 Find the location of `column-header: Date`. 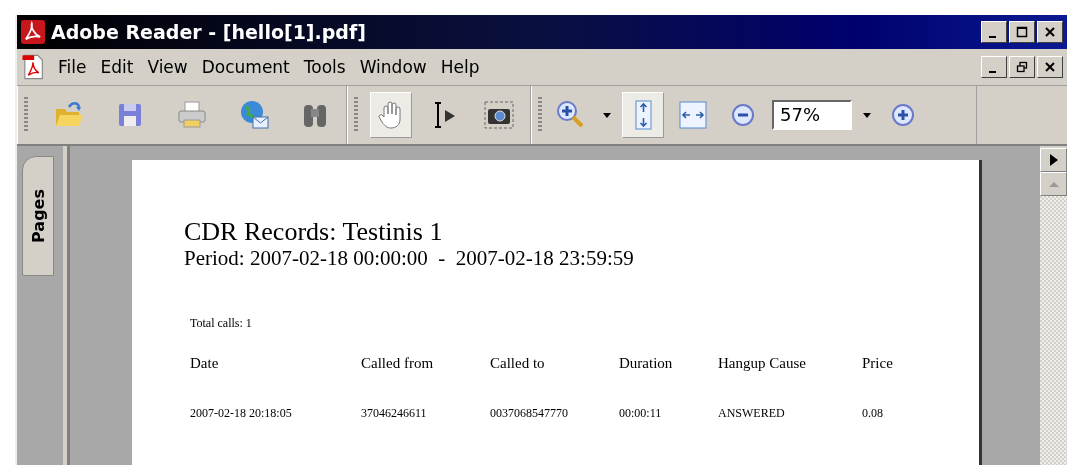

column-header: Date is located at coordinates (205, 363).